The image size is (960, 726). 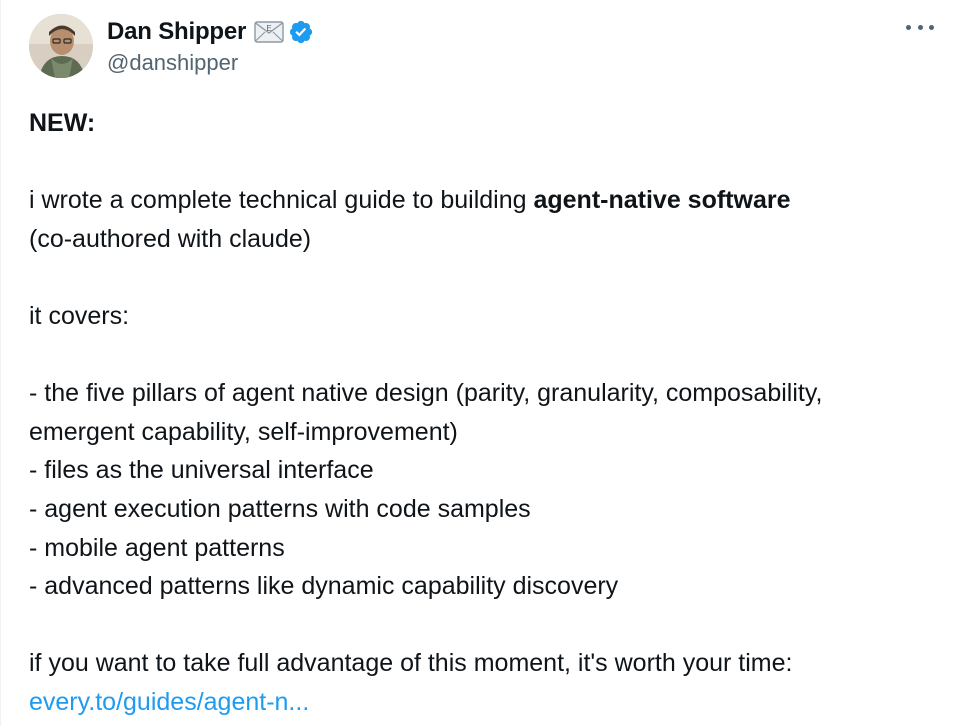 What do you see at coordinates (176, 32) in the screenshot?
I see `display-name: Dan Shipper` at bounding box center [176, 32].